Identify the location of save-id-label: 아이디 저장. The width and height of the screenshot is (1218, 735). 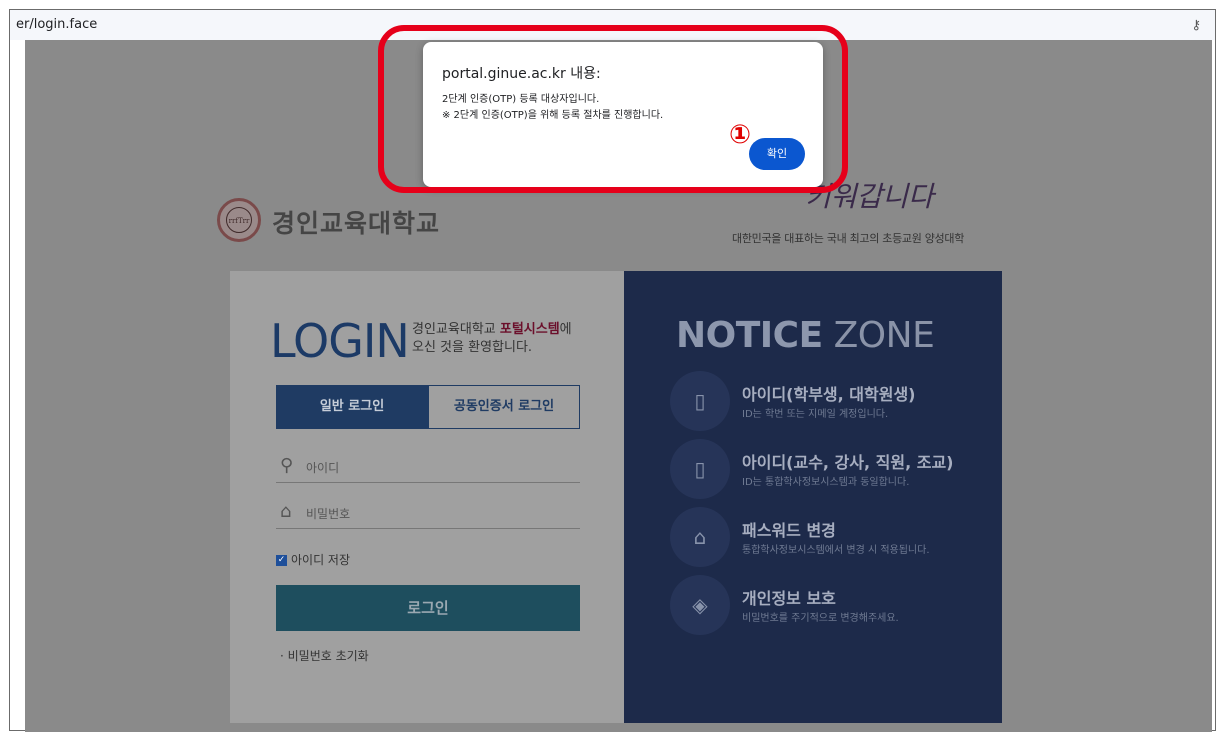
(321, 560).